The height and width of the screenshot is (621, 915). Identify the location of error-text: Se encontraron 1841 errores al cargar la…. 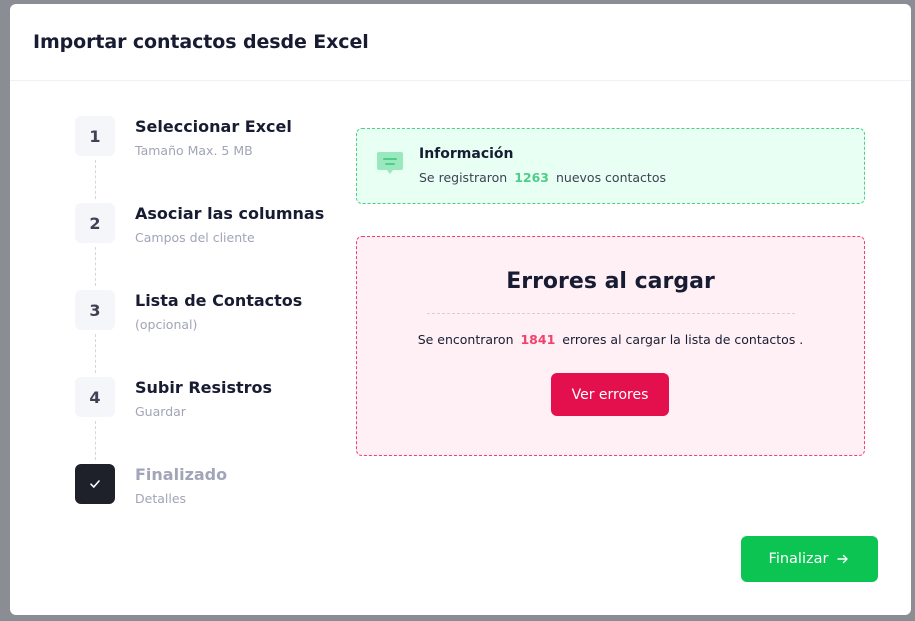
(610, 339).